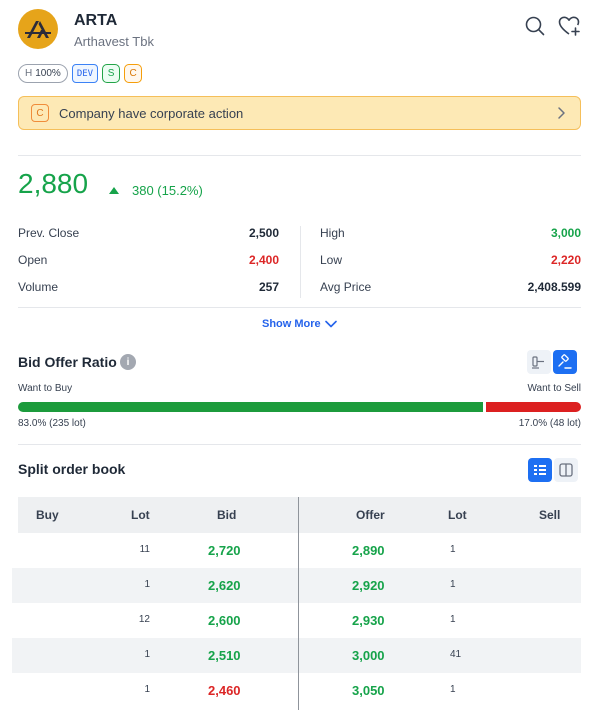 The image size is (596, 710). What do you see at coordinates (533, 407) in the screenshot?
I see `sell-ratio-bar` at bounding box center [533, 407].